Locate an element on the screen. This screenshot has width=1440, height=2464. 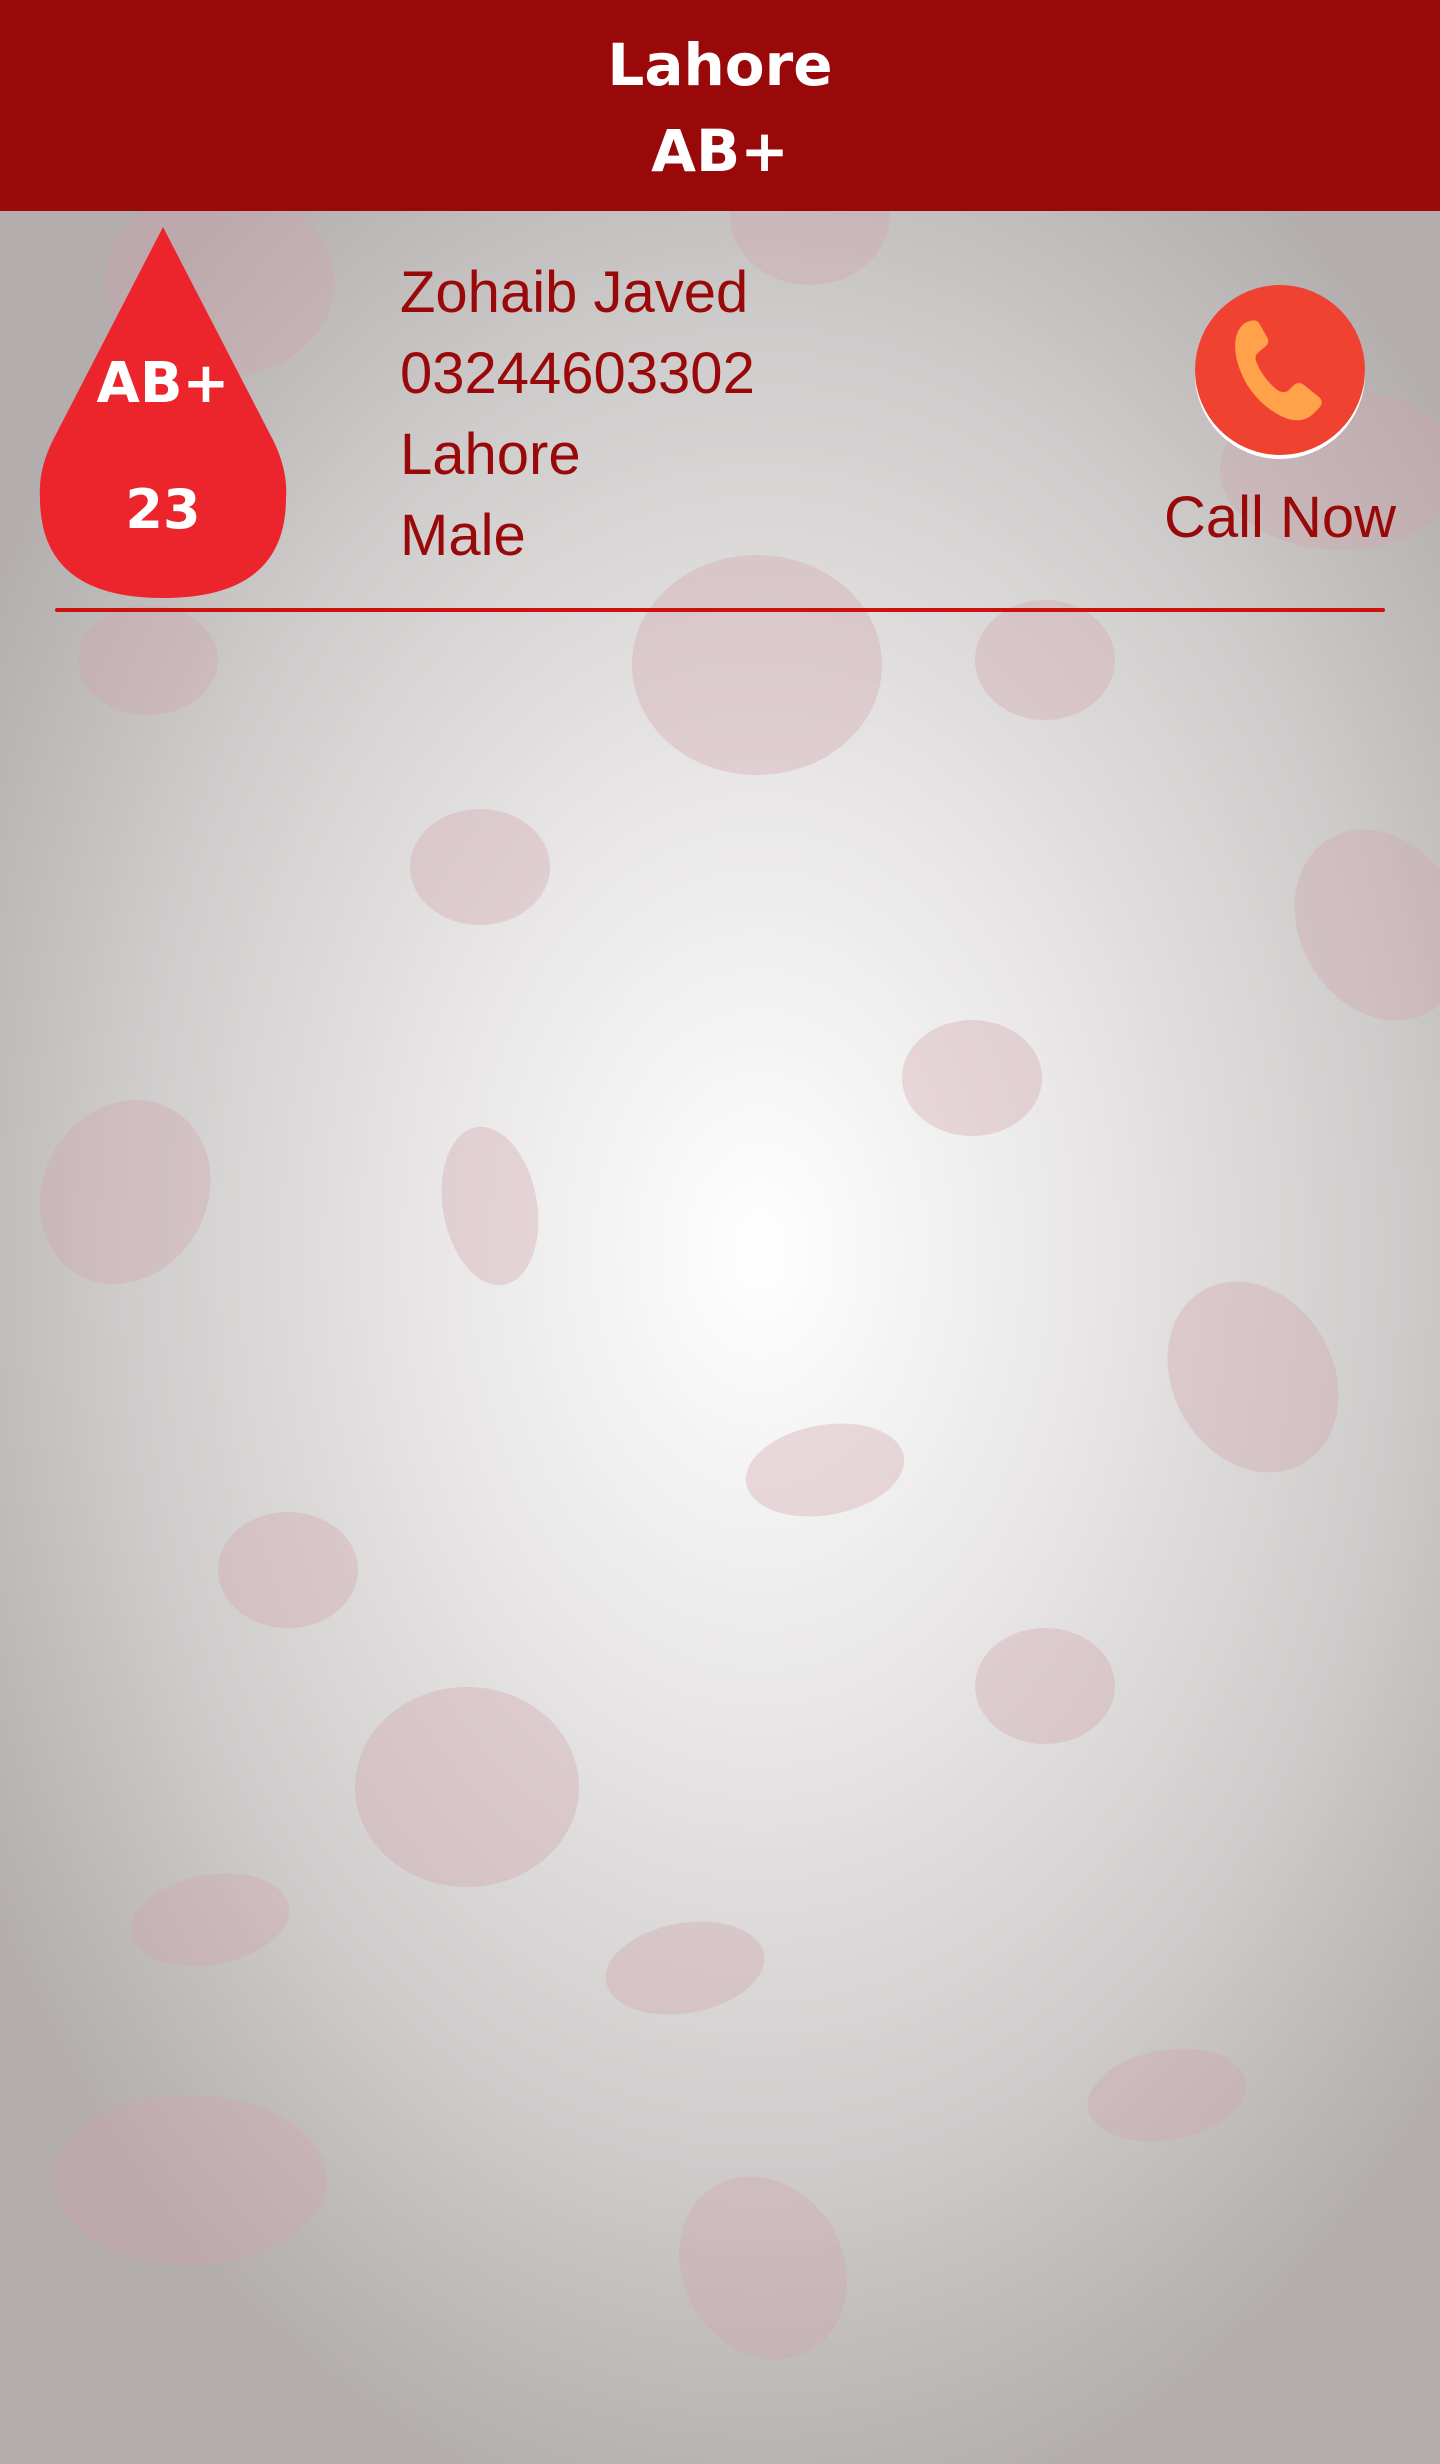
donor-name: Zohaib Javed is located at coordinates (574, 292).